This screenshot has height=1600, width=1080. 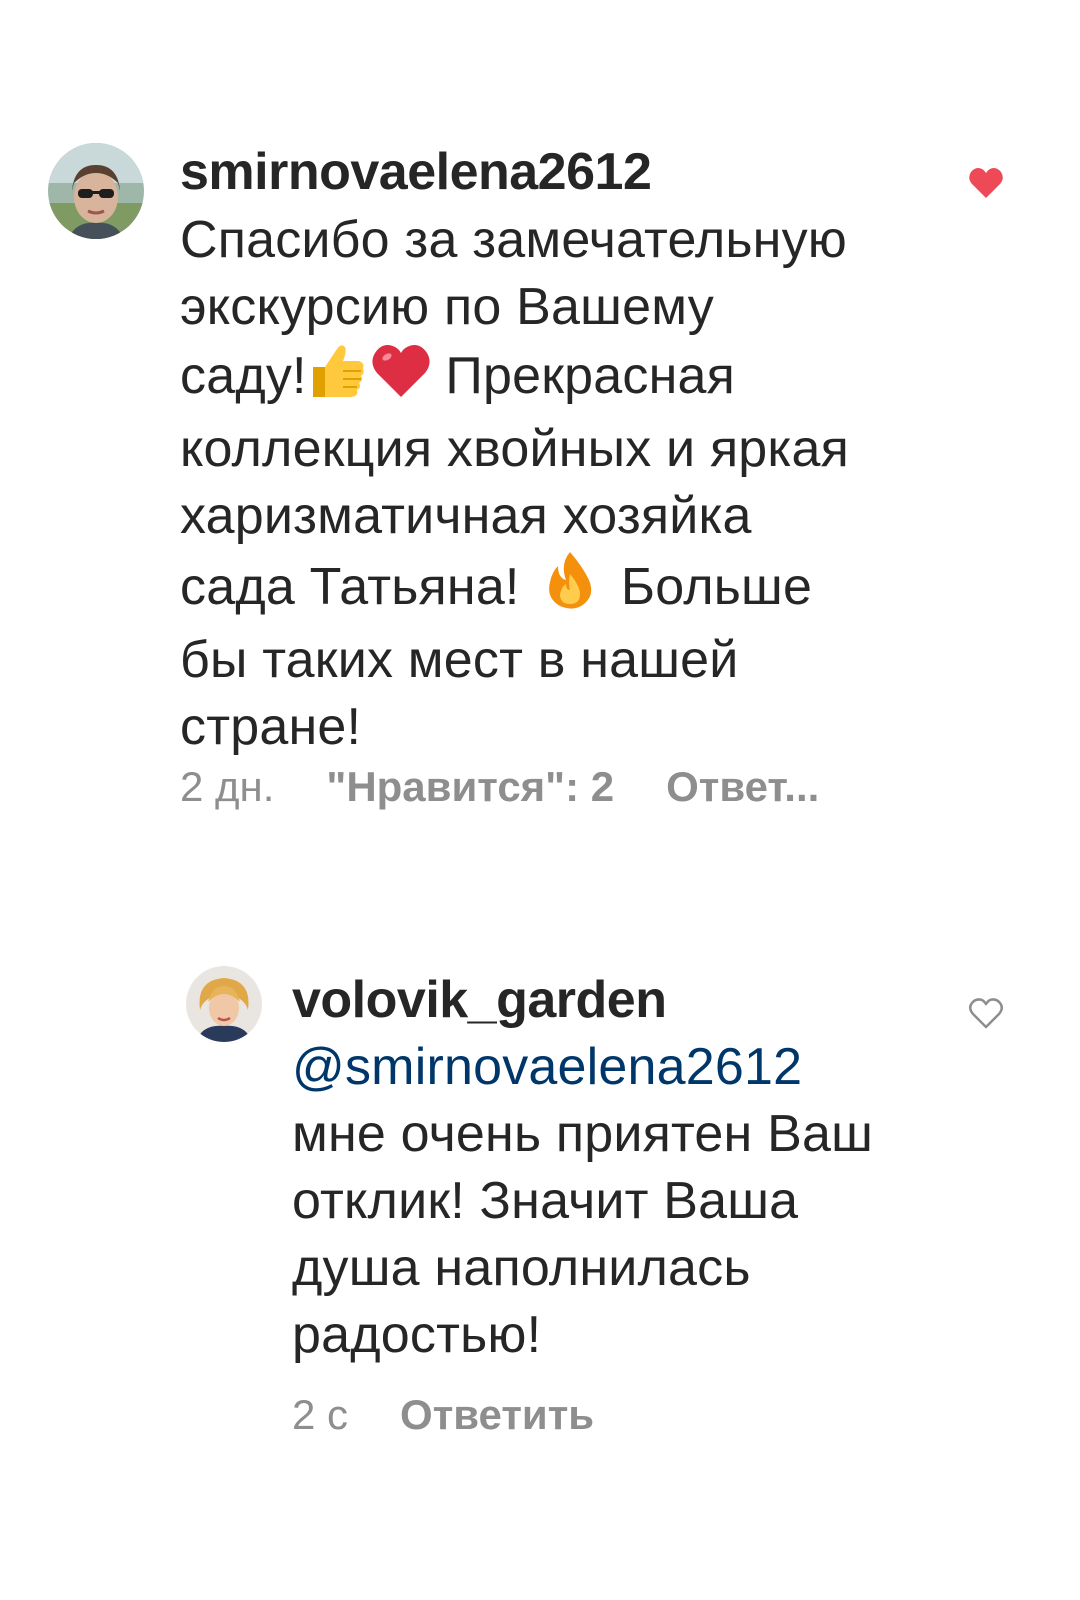 I want to click on comment-text-line: радостью!, so click(x=417, y=1335).